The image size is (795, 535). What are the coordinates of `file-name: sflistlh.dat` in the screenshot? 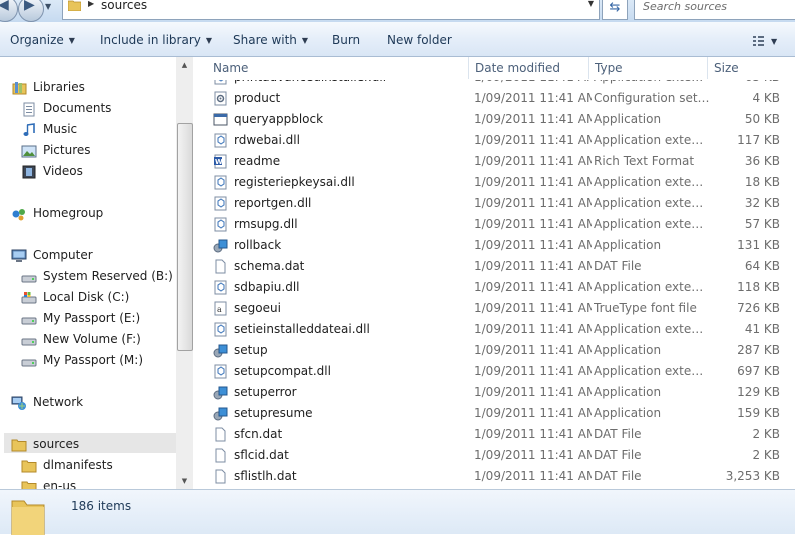 It's located at (265, 476).